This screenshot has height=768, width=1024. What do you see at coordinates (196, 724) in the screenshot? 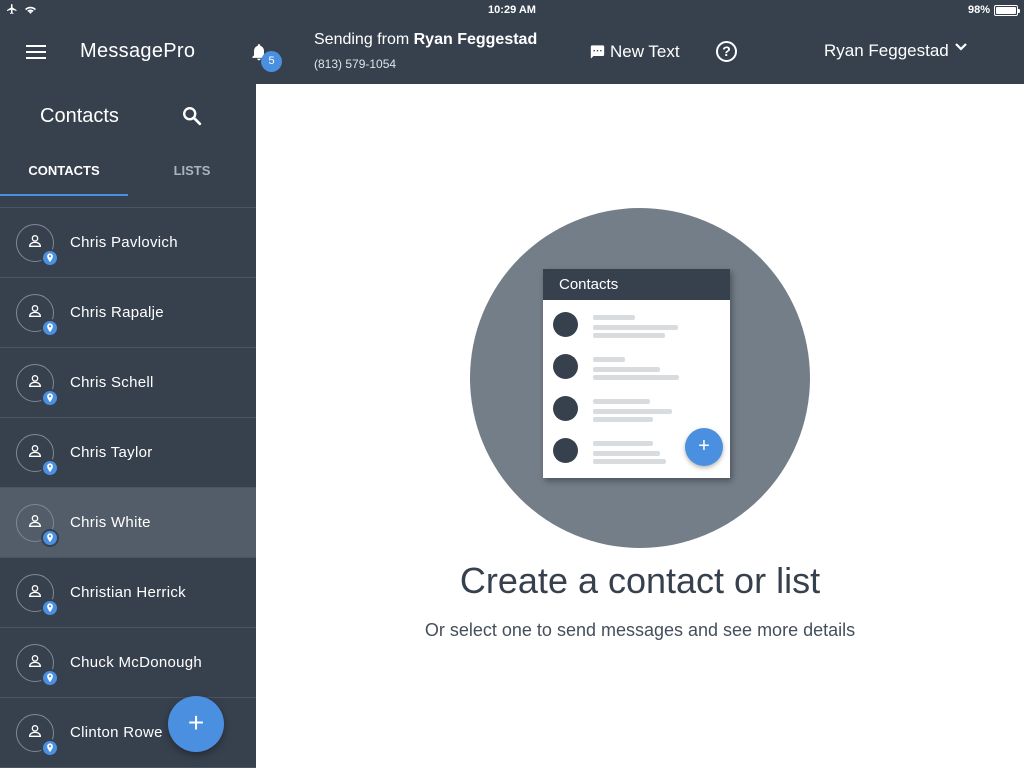
I see `add-contact-button: +` at bounding box center [196, 724].